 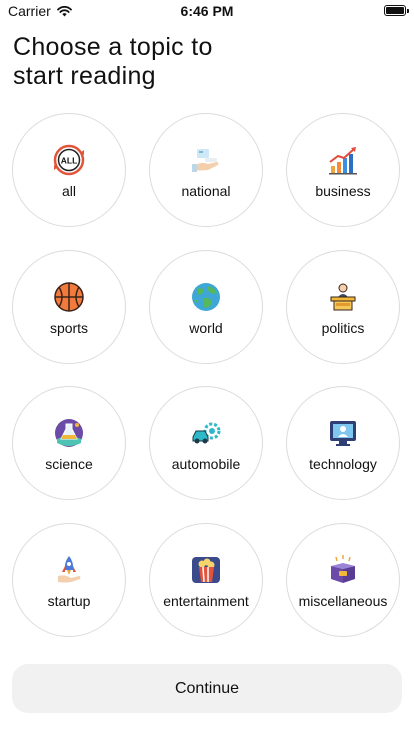 I want to click on topic-label: sports, so click(x=69, y=328).